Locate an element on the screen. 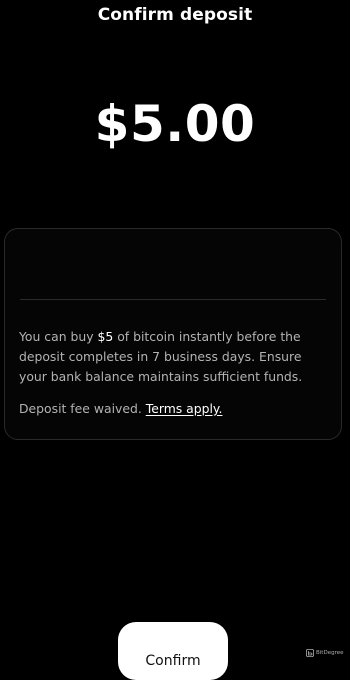 The width and height of the screenshot is (350, 680). deposit-amount: $5.00 is located at coordinates (175, 124).